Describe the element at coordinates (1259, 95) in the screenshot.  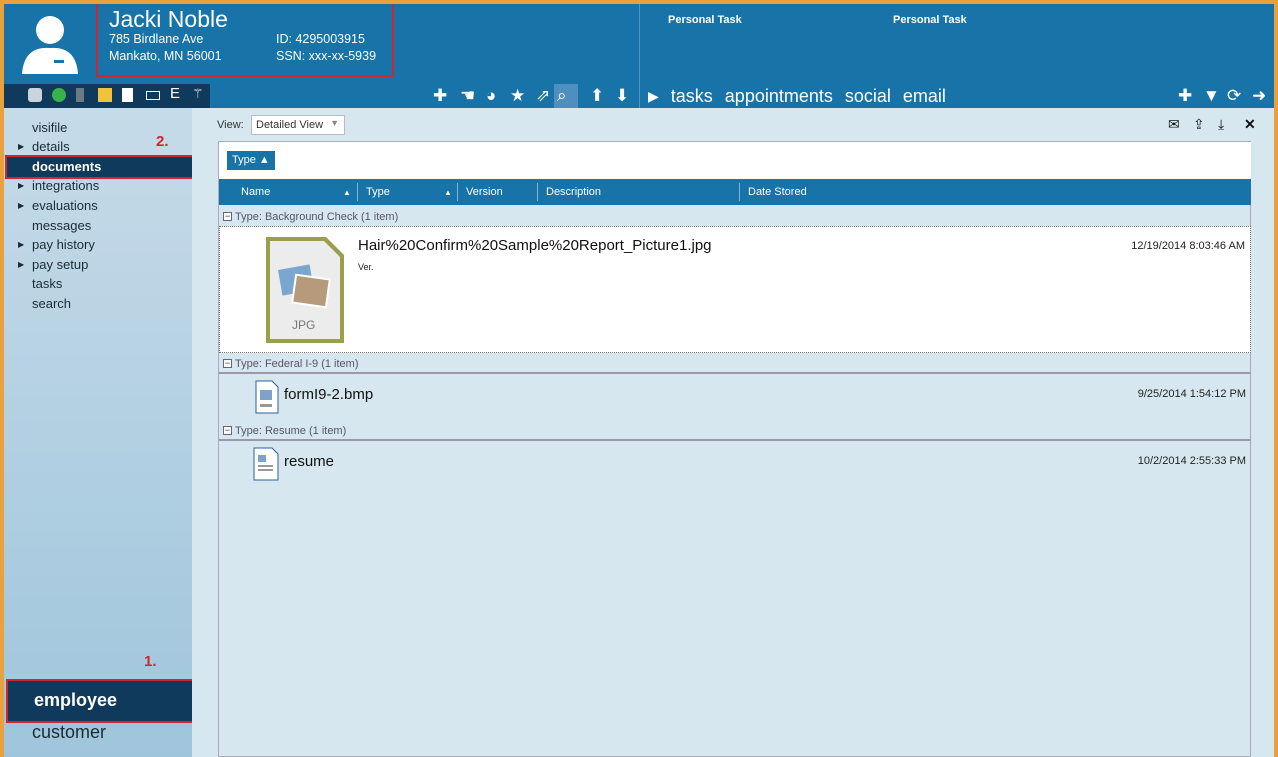
I see `forward-icon: ➜` at that location.